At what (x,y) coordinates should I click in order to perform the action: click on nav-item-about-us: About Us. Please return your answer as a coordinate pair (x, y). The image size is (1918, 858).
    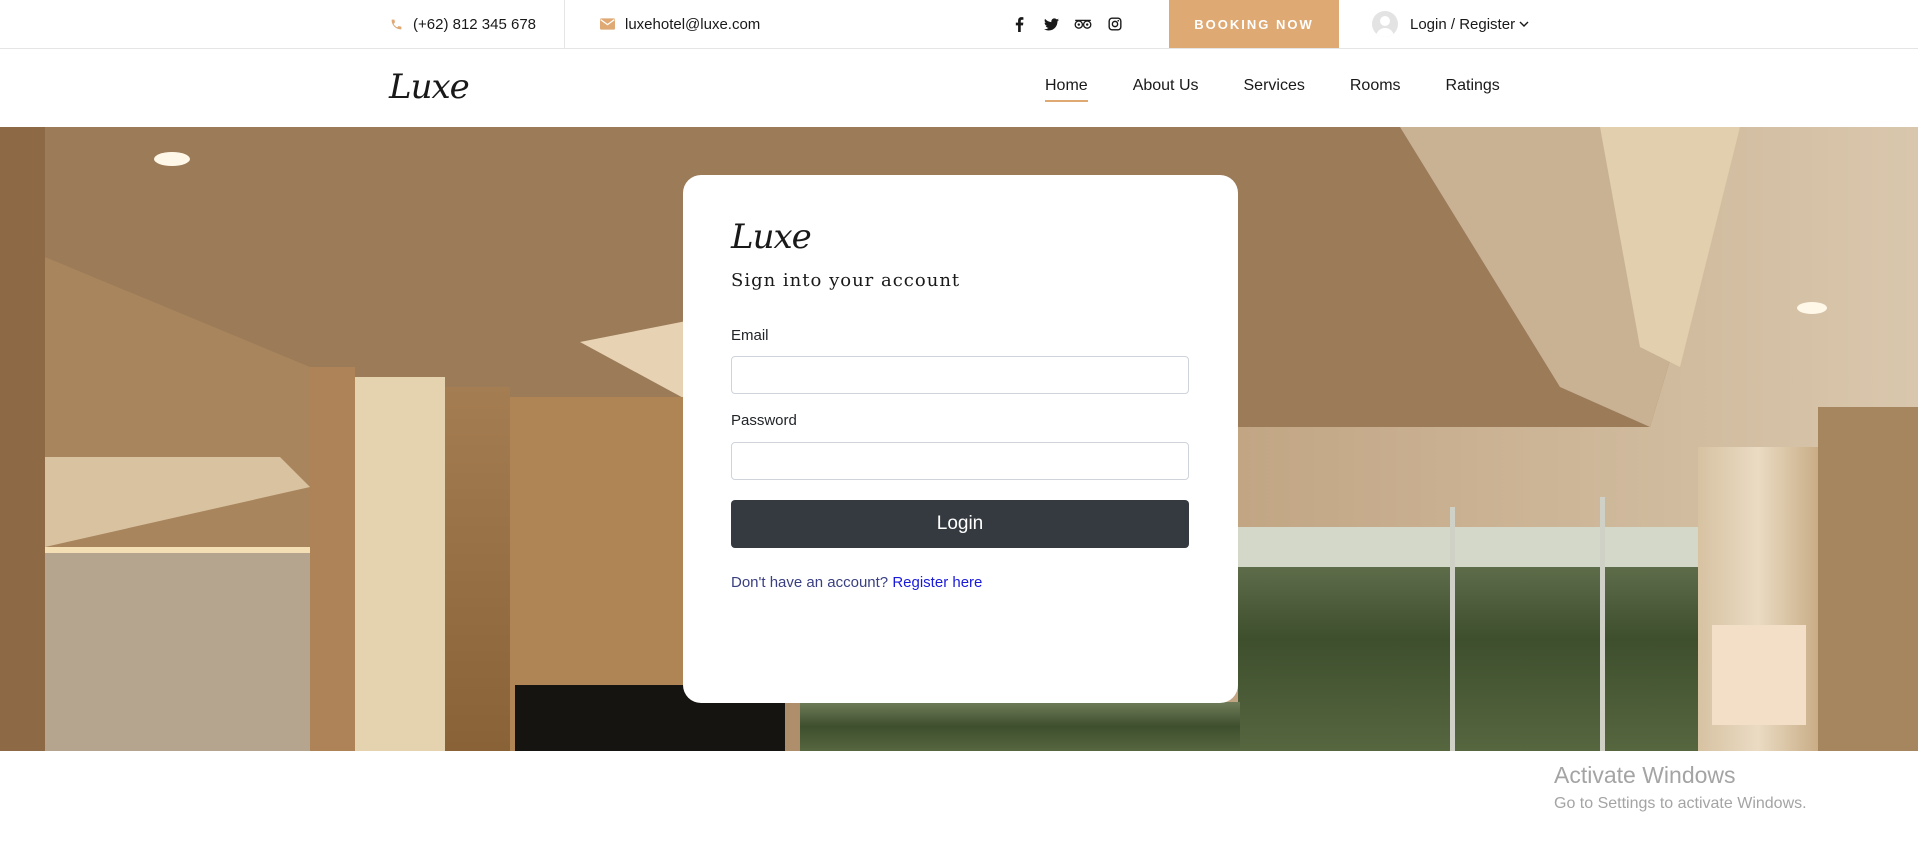
    Looking at the image, I should click on (1166, 88).